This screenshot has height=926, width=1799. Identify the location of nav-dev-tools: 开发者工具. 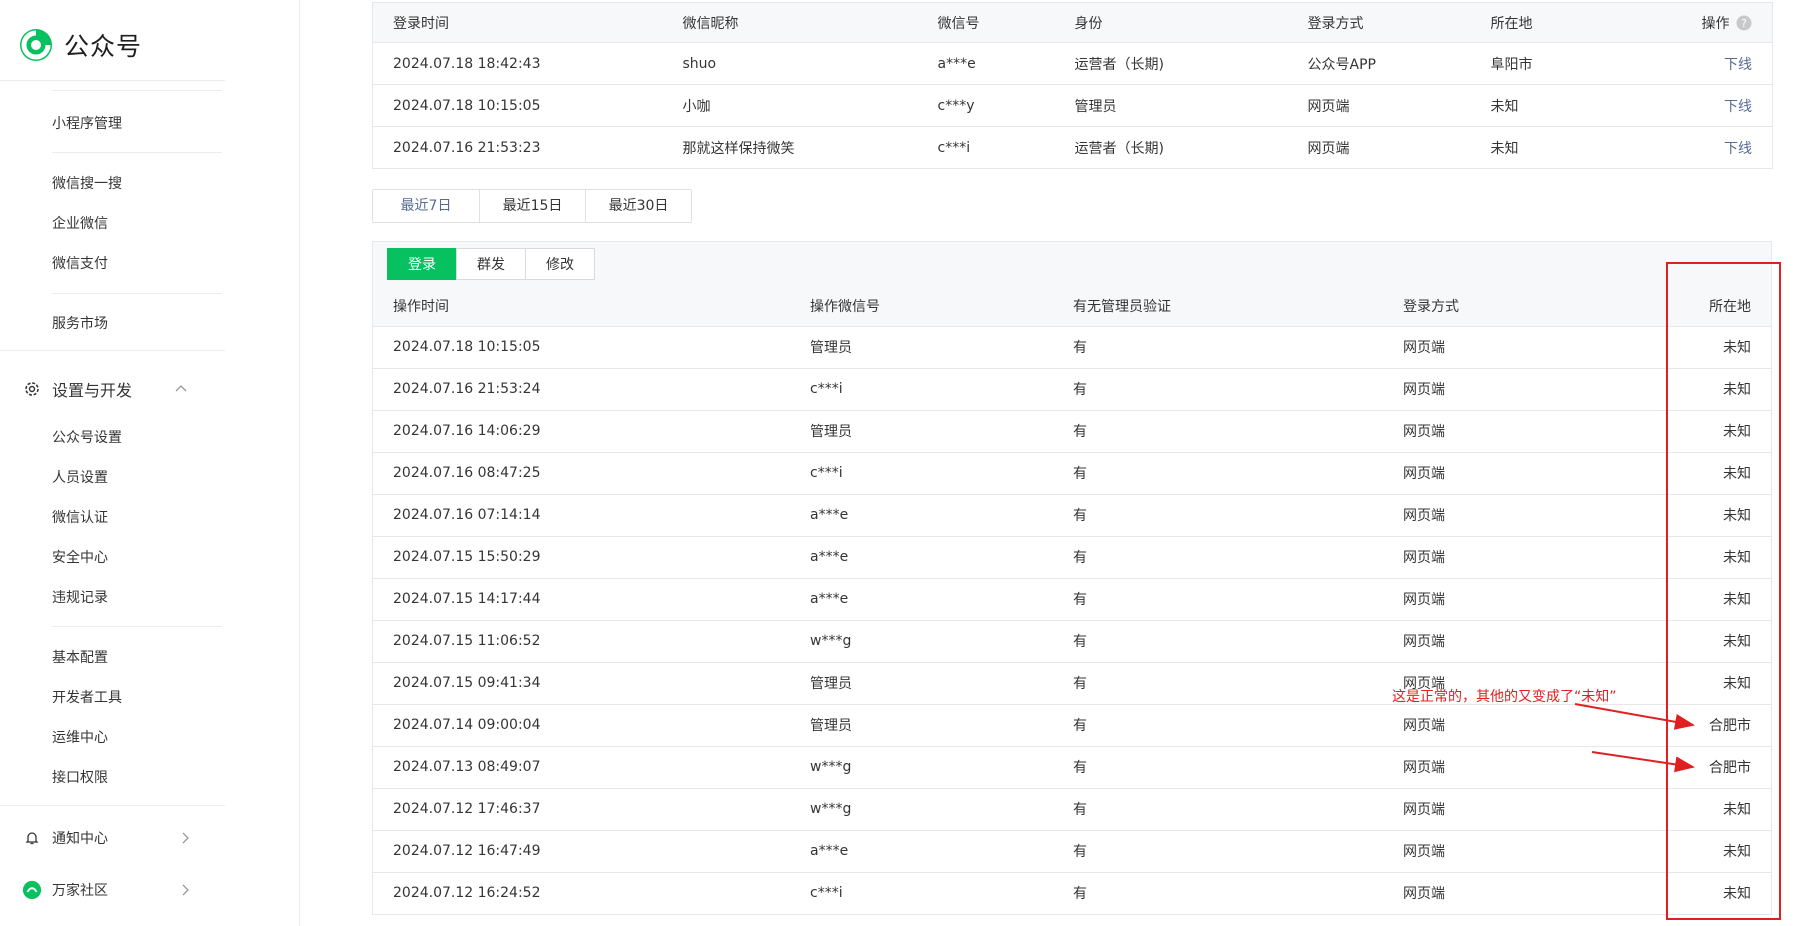
(87, 697).